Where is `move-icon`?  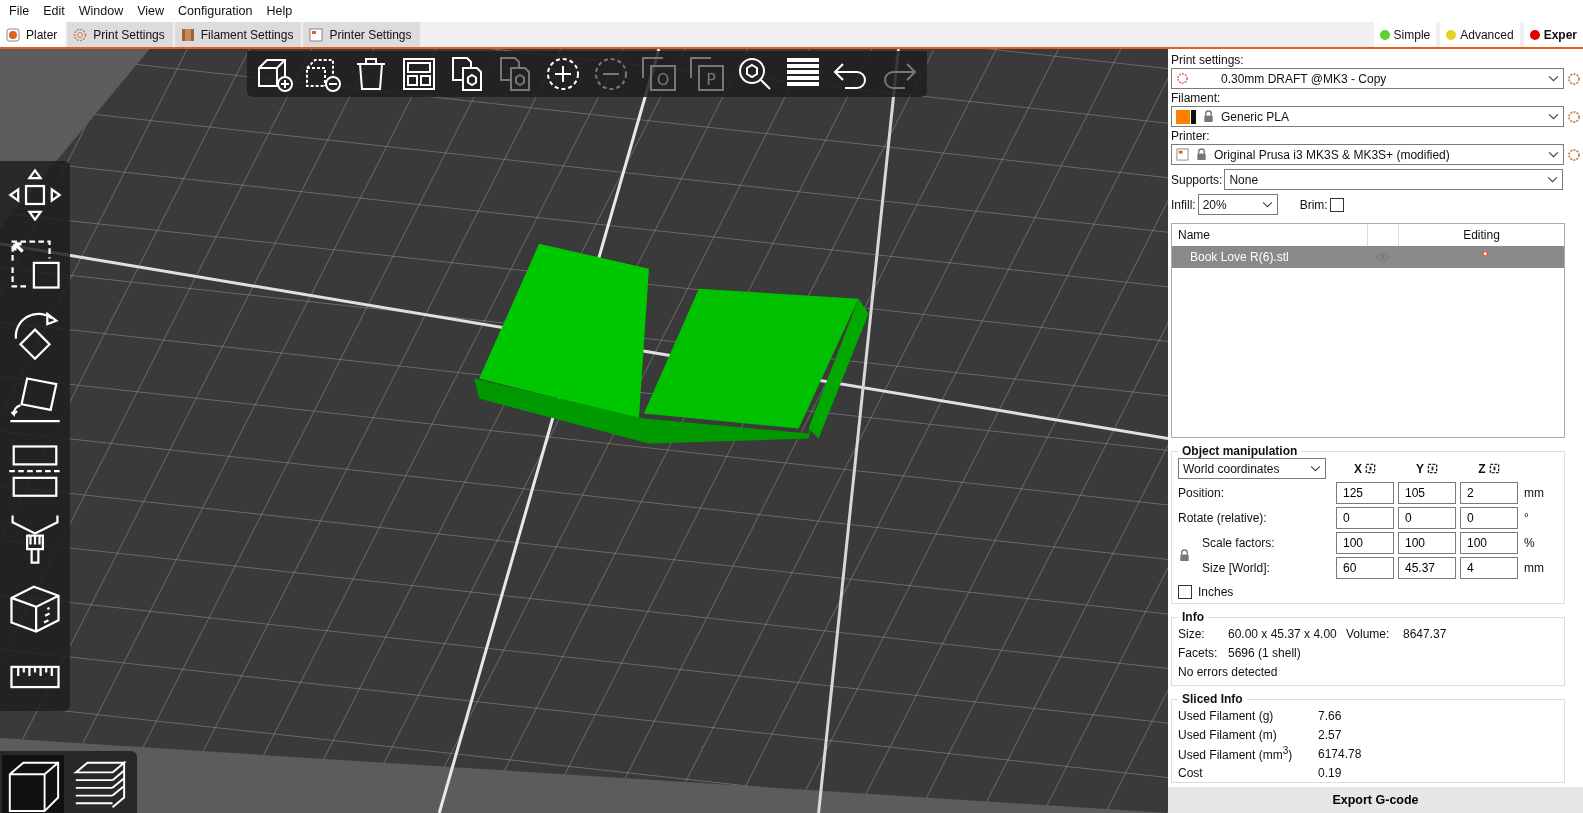
move-icon is located at coordinates (35, 195).